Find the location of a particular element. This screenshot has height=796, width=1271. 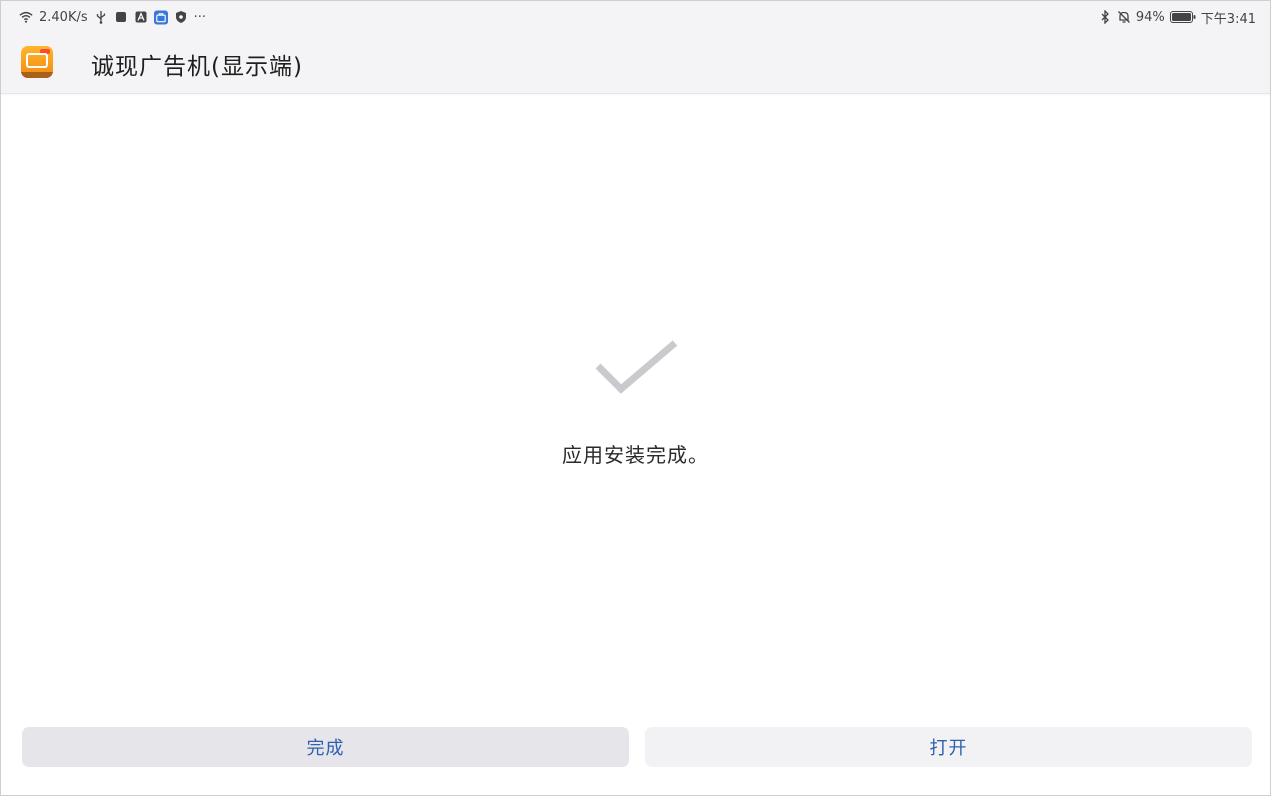

mute-bell-icon is located at coordinates (1124, 17).